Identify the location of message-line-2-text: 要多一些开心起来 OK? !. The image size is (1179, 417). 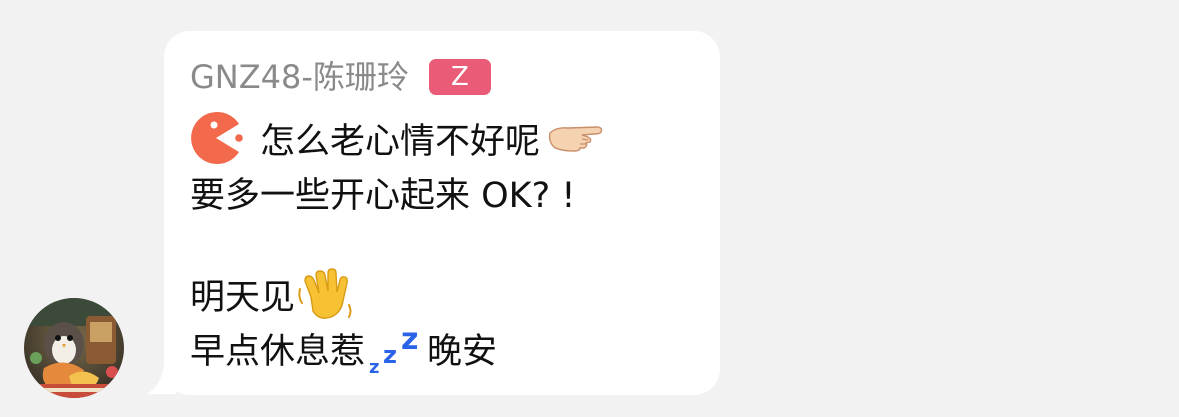
(383, 195).